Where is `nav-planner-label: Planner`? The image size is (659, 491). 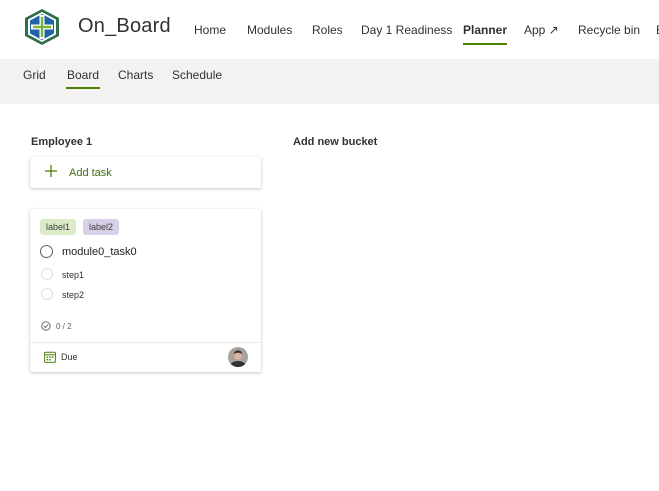 nav-planner-label: Planner is located at coordinates (485, 30).